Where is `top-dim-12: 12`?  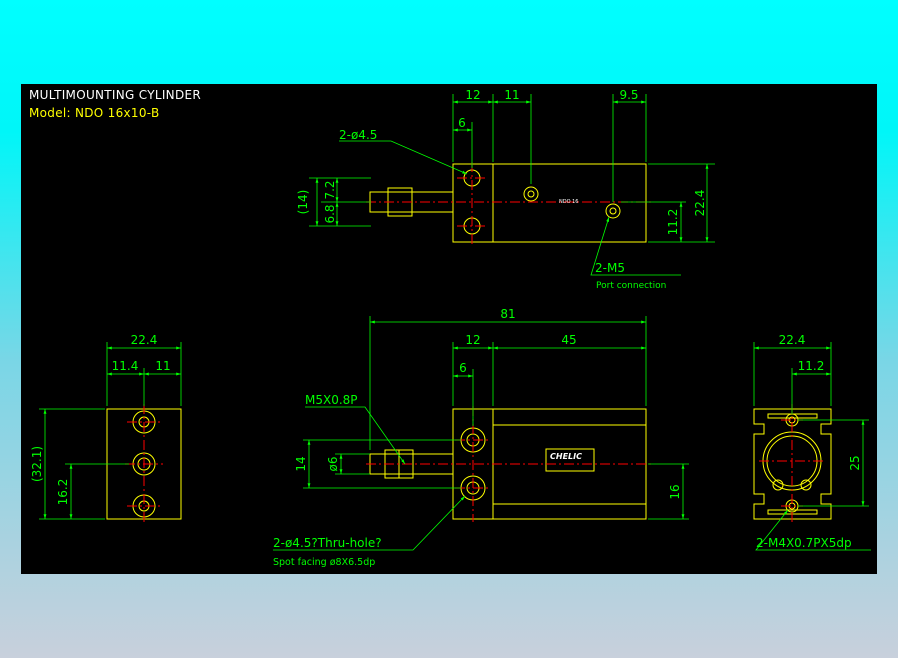
top-dim-12: 12 is located at coordinates (472, 95).